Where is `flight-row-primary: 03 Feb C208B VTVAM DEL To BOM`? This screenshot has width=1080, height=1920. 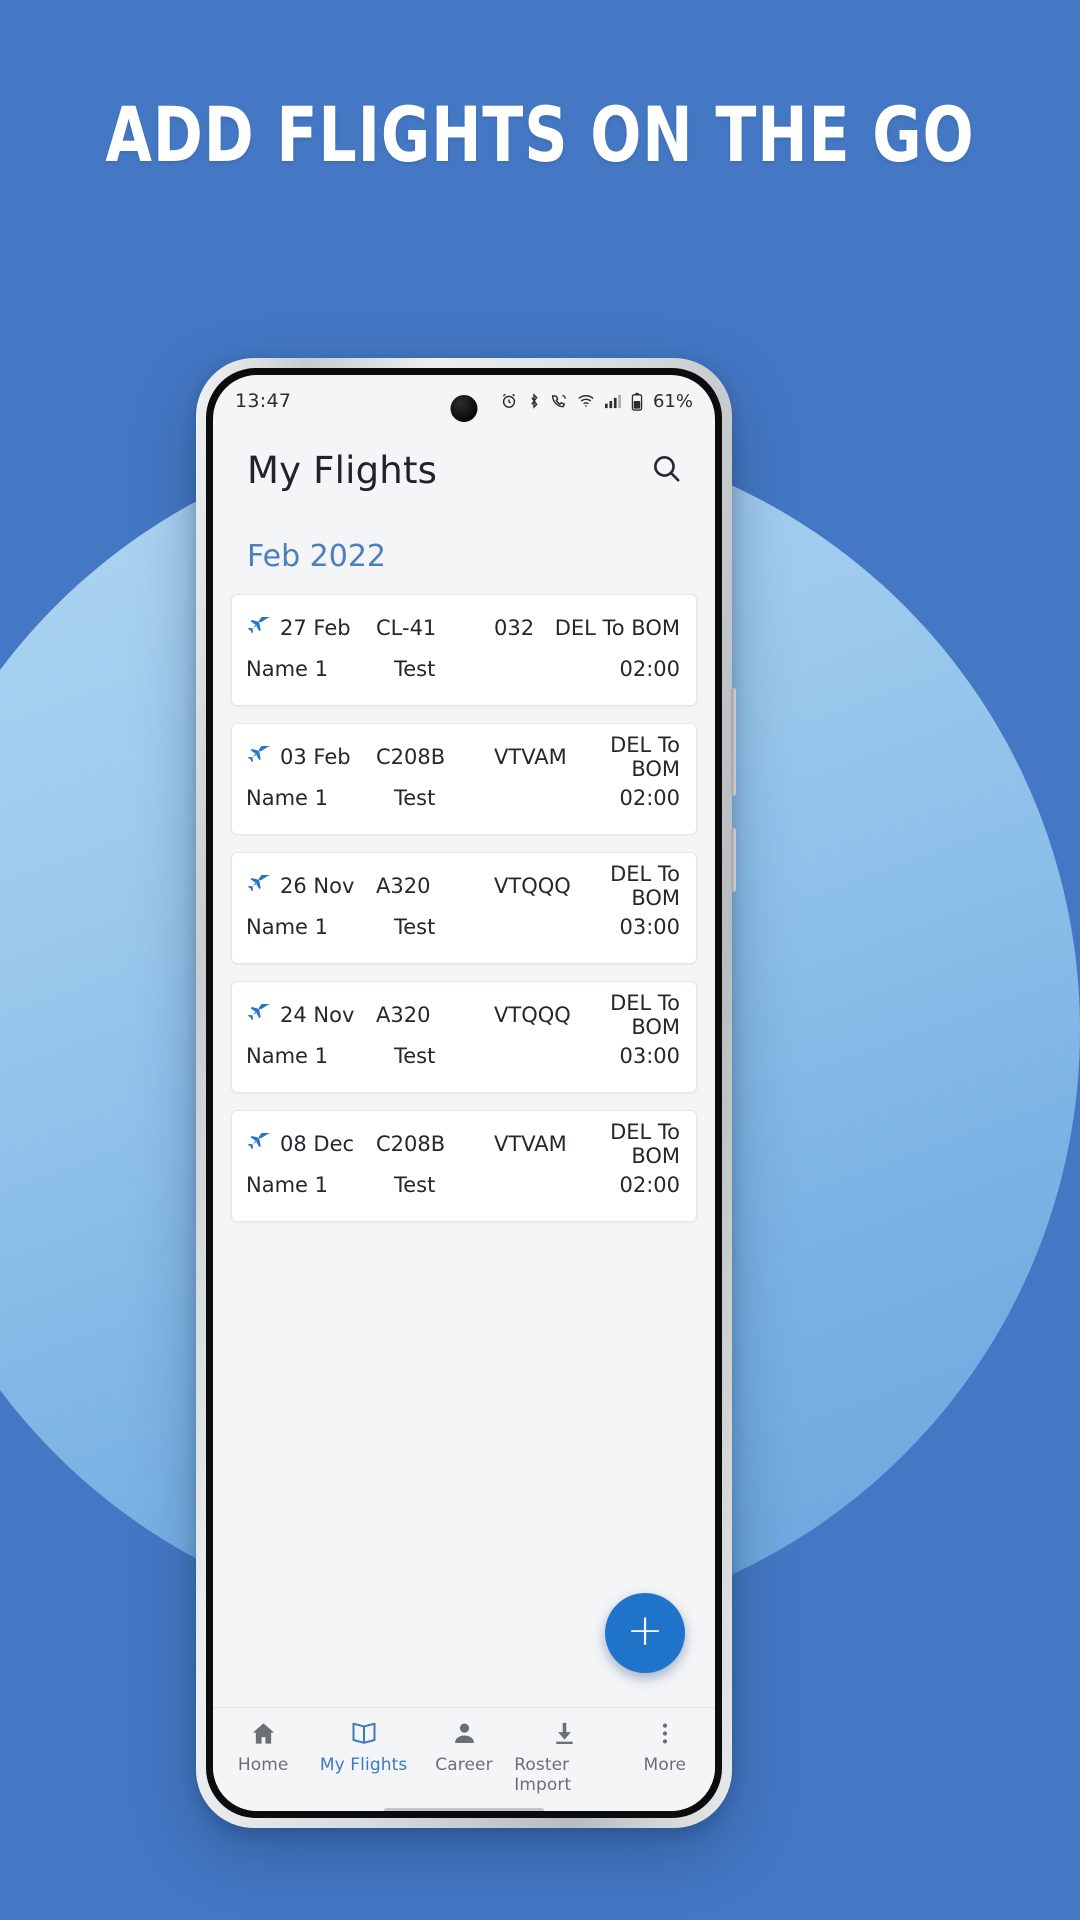 flight-row-primary: 03 Feb C208B VTVAM DEL To BOM is located at coordinates (461, 757).